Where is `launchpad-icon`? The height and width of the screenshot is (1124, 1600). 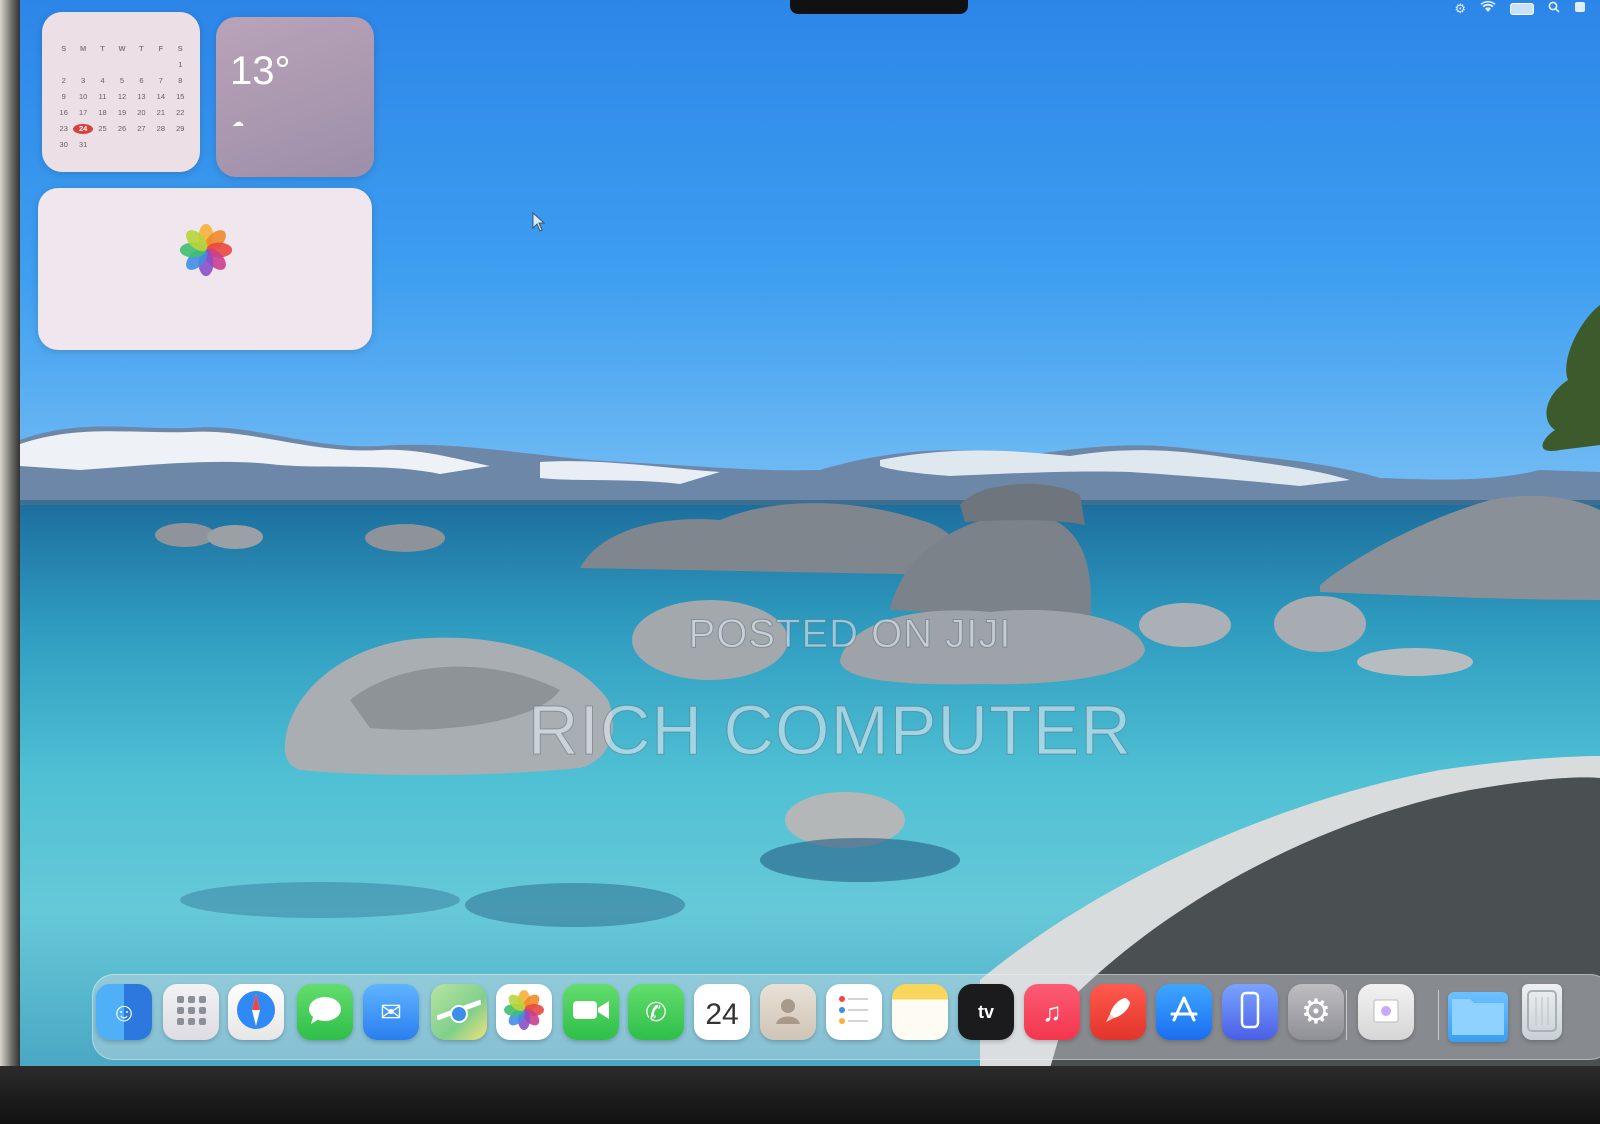
launchpad-icon is located at coordinates (191, 1012).